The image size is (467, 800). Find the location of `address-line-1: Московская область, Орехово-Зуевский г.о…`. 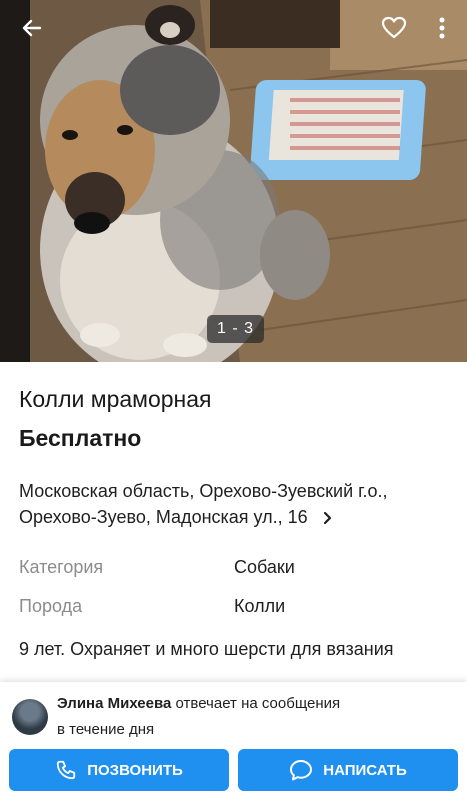

address-line-1: Московская область, Орехово-Зуевский г.о… is located at coordinates (203, 491).